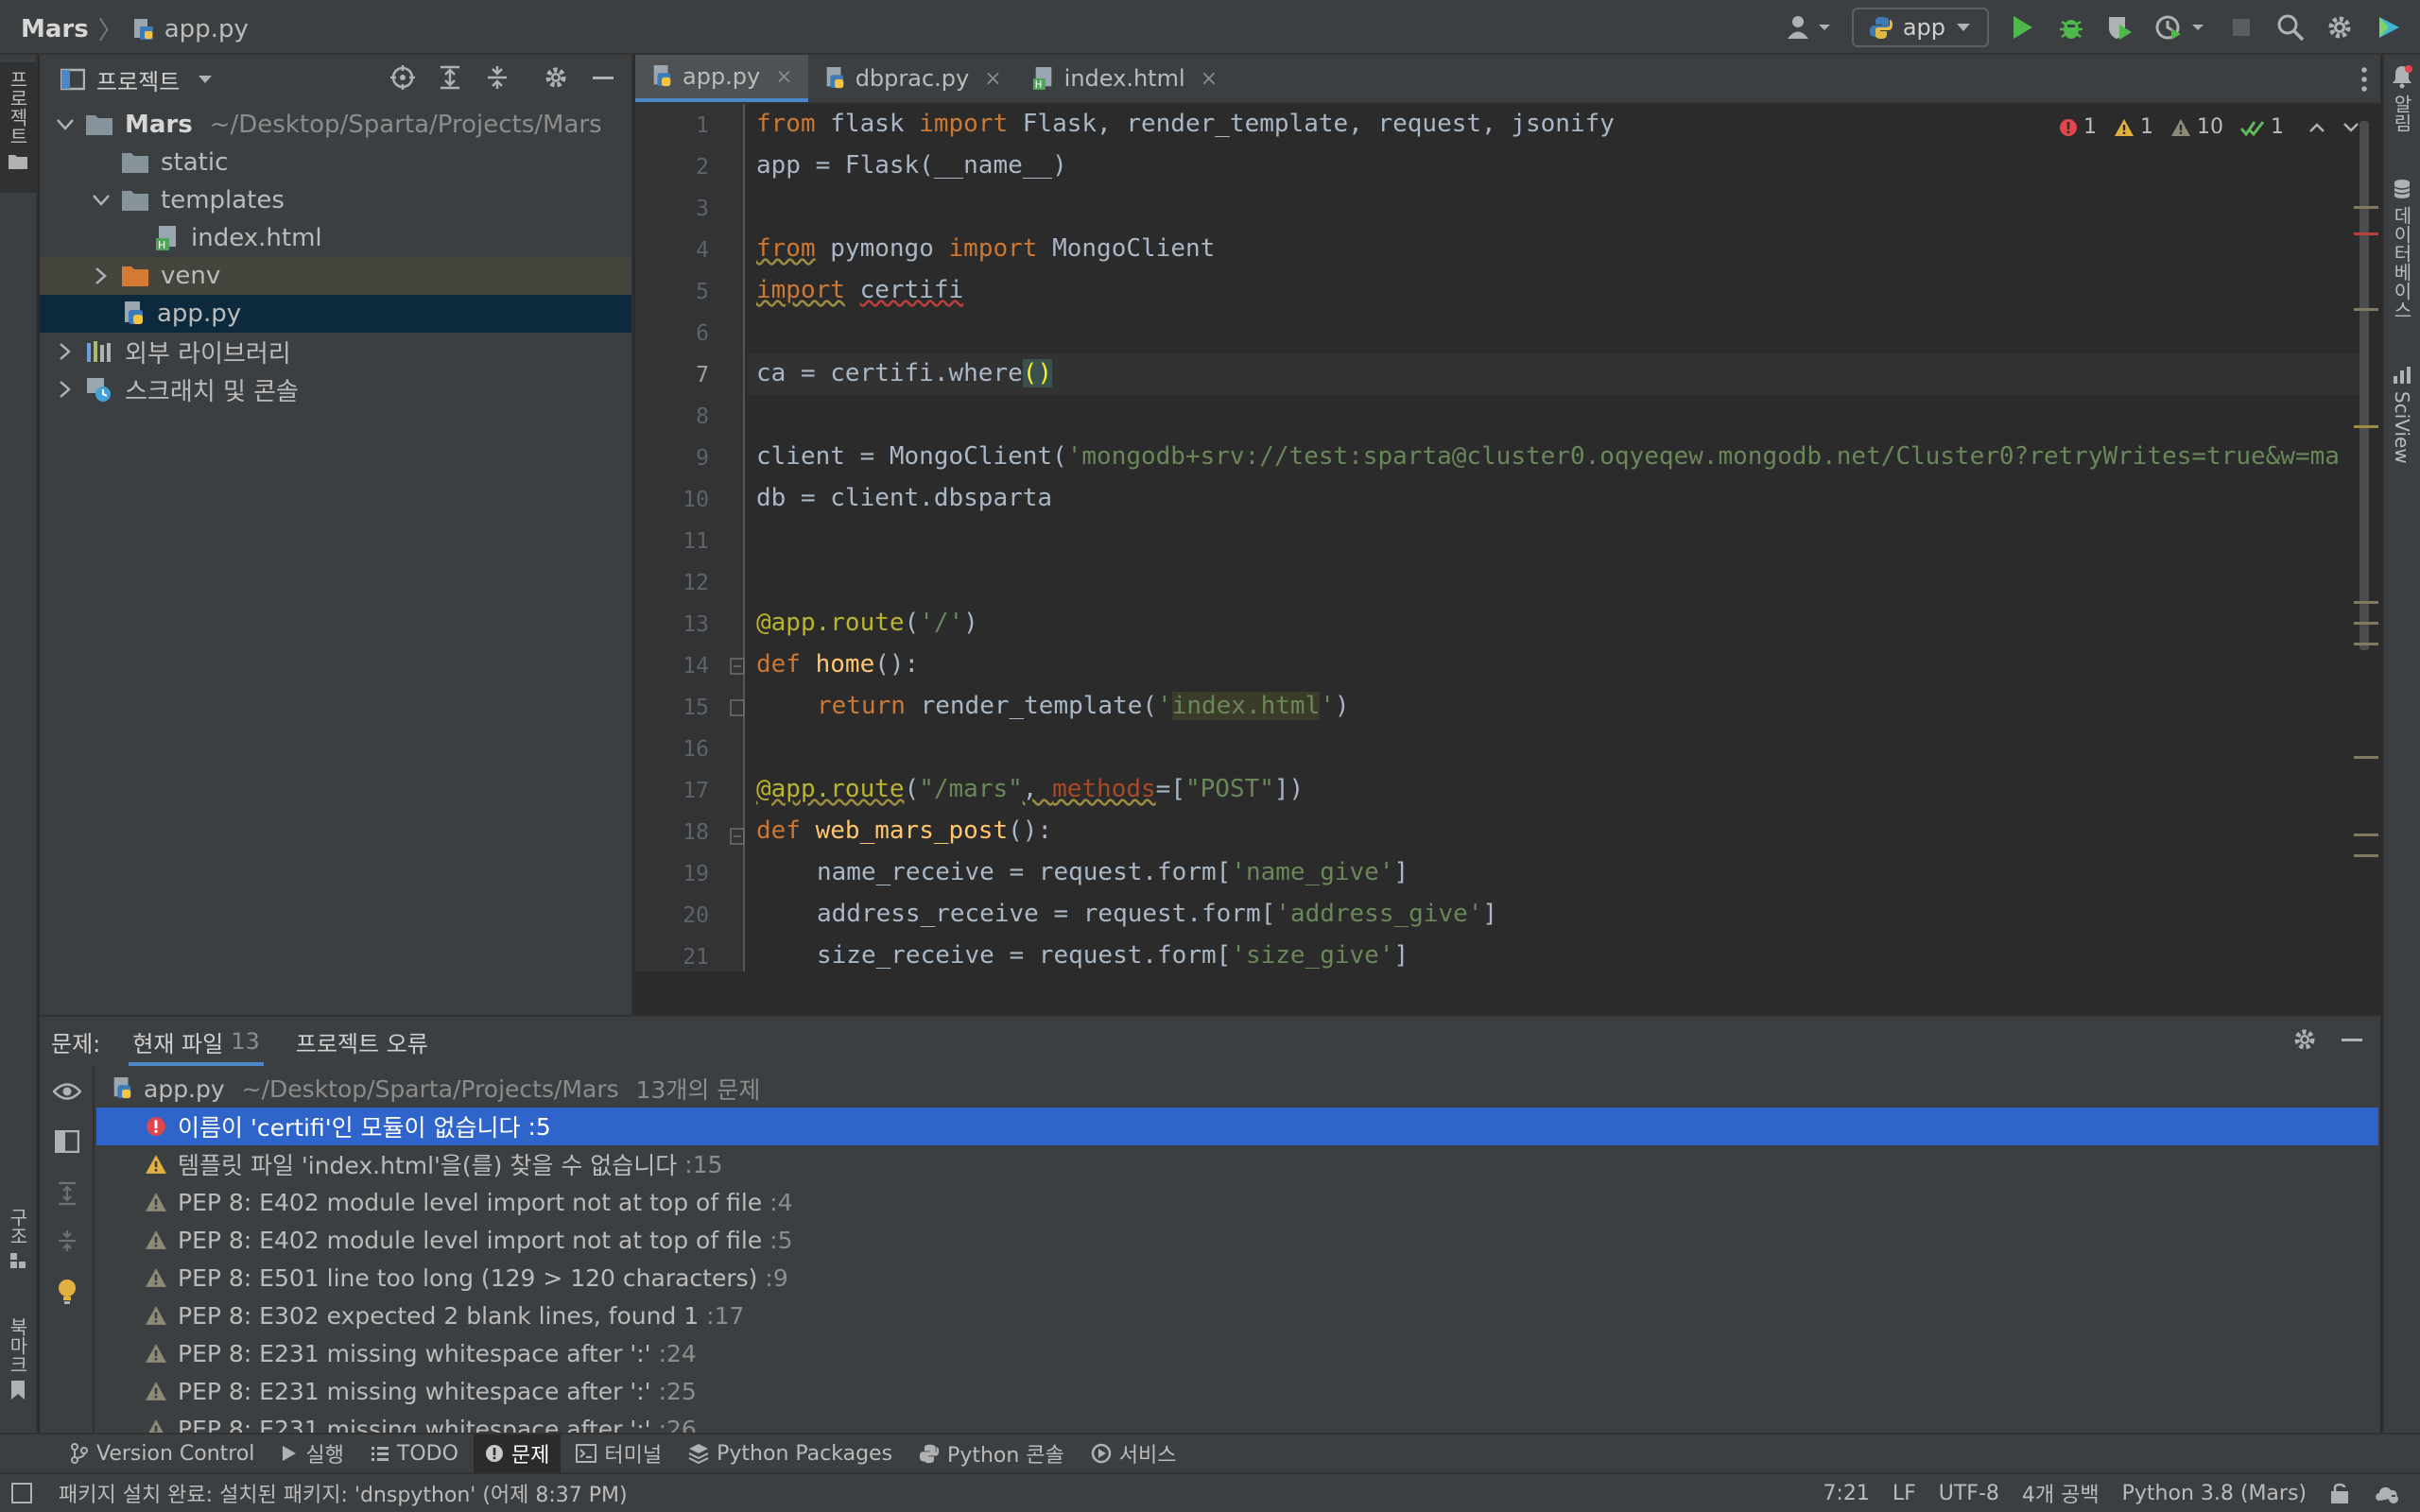  What do you see at coordinates (1920, 27) in the screenshot?
I see `run-config-selector: app` at bounding box center [1920, 27].